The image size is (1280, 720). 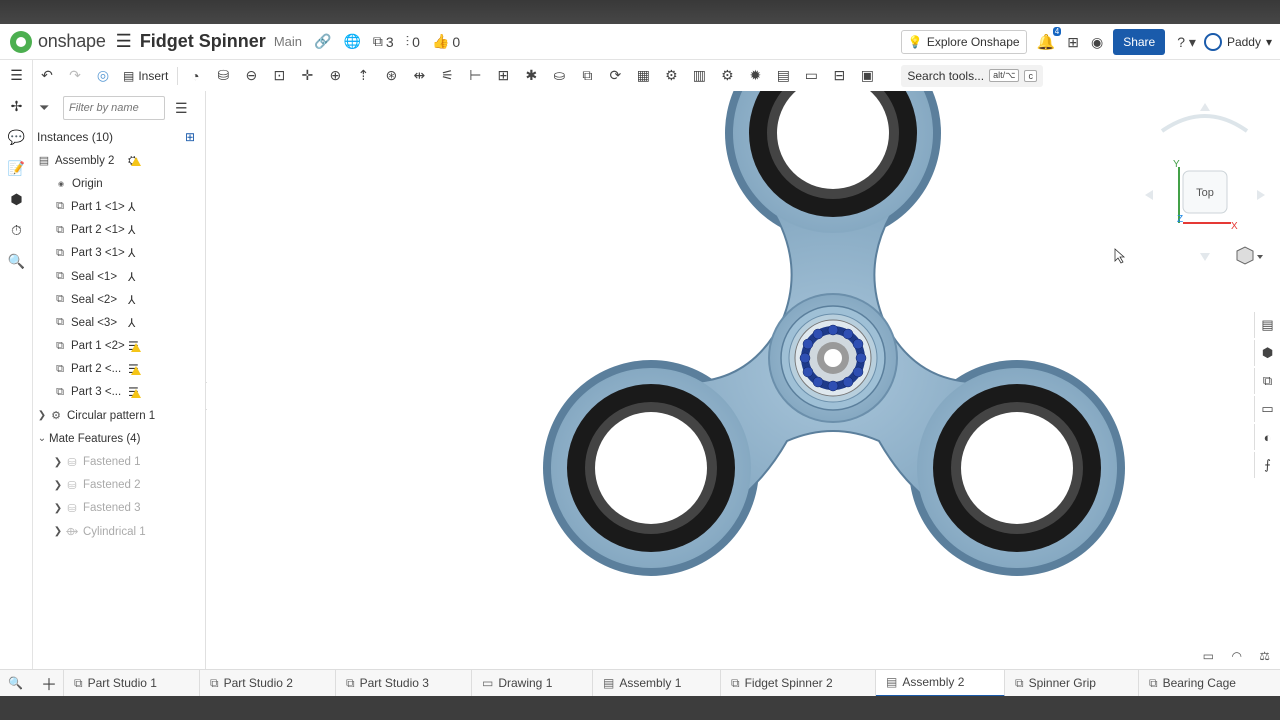 I want to click on tree-item-part: ⧉ Seal <2> ⅄, so click(x=119, y=299).